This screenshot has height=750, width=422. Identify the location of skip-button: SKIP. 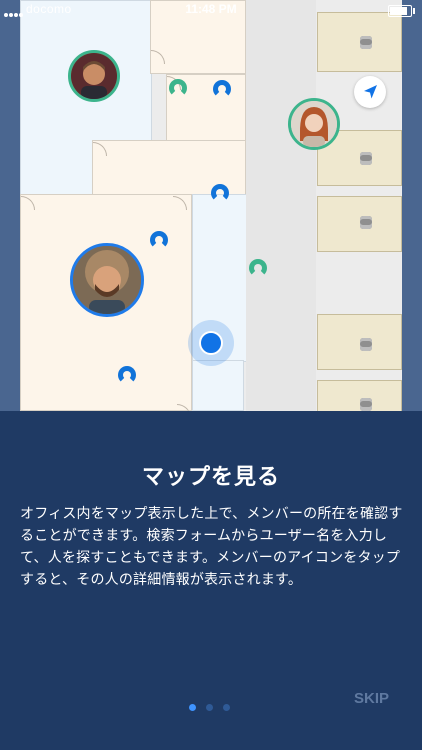
(371, 698).